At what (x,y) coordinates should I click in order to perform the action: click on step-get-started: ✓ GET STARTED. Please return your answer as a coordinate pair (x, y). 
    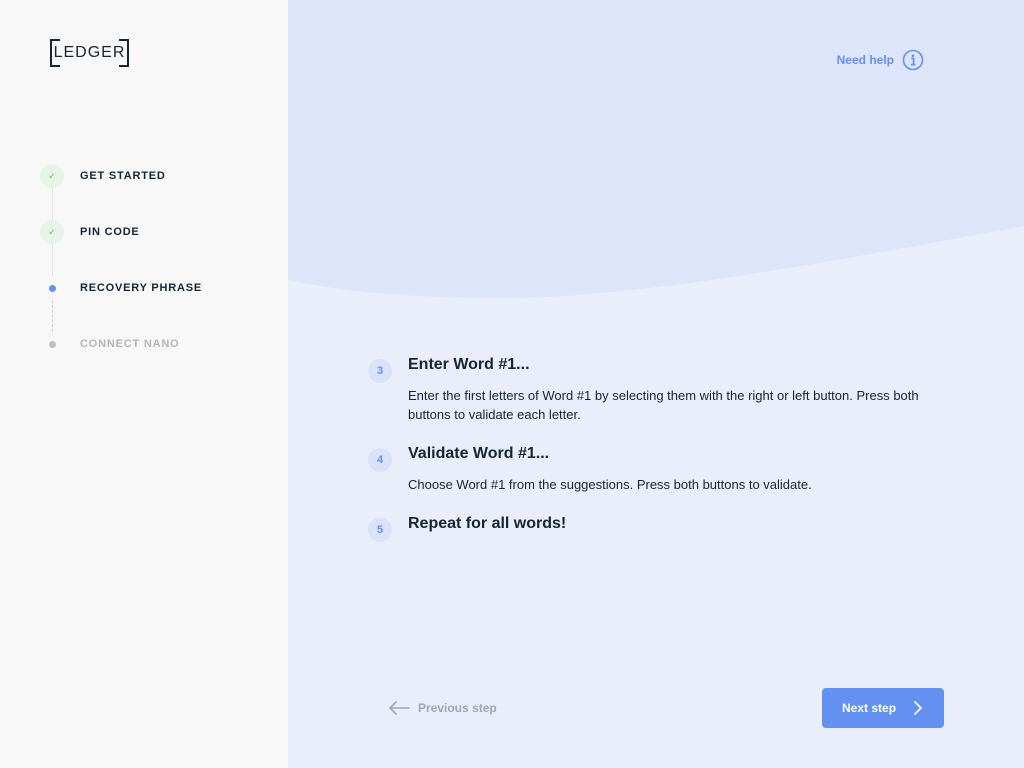
    Looking at the image, I should click on (103, 176).